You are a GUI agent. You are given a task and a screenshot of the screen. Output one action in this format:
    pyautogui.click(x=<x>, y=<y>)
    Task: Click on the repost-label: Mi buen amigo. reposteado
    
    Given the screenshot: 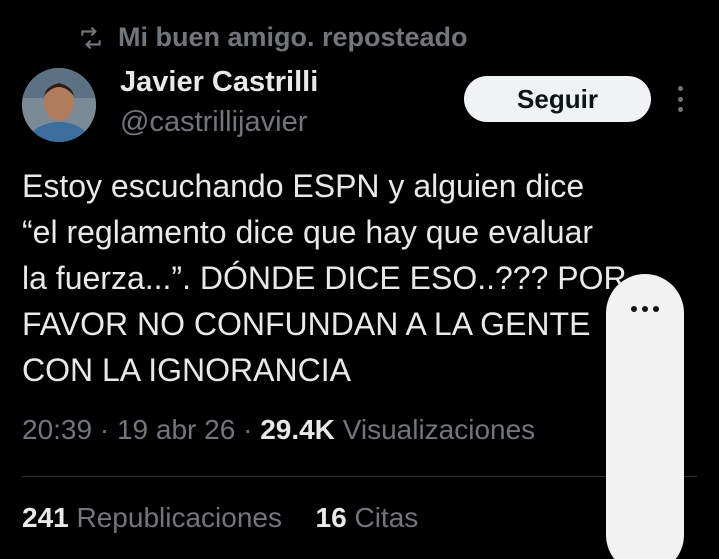 What is the action you would take?
    pyautogui.click(x=293, y=37)
    